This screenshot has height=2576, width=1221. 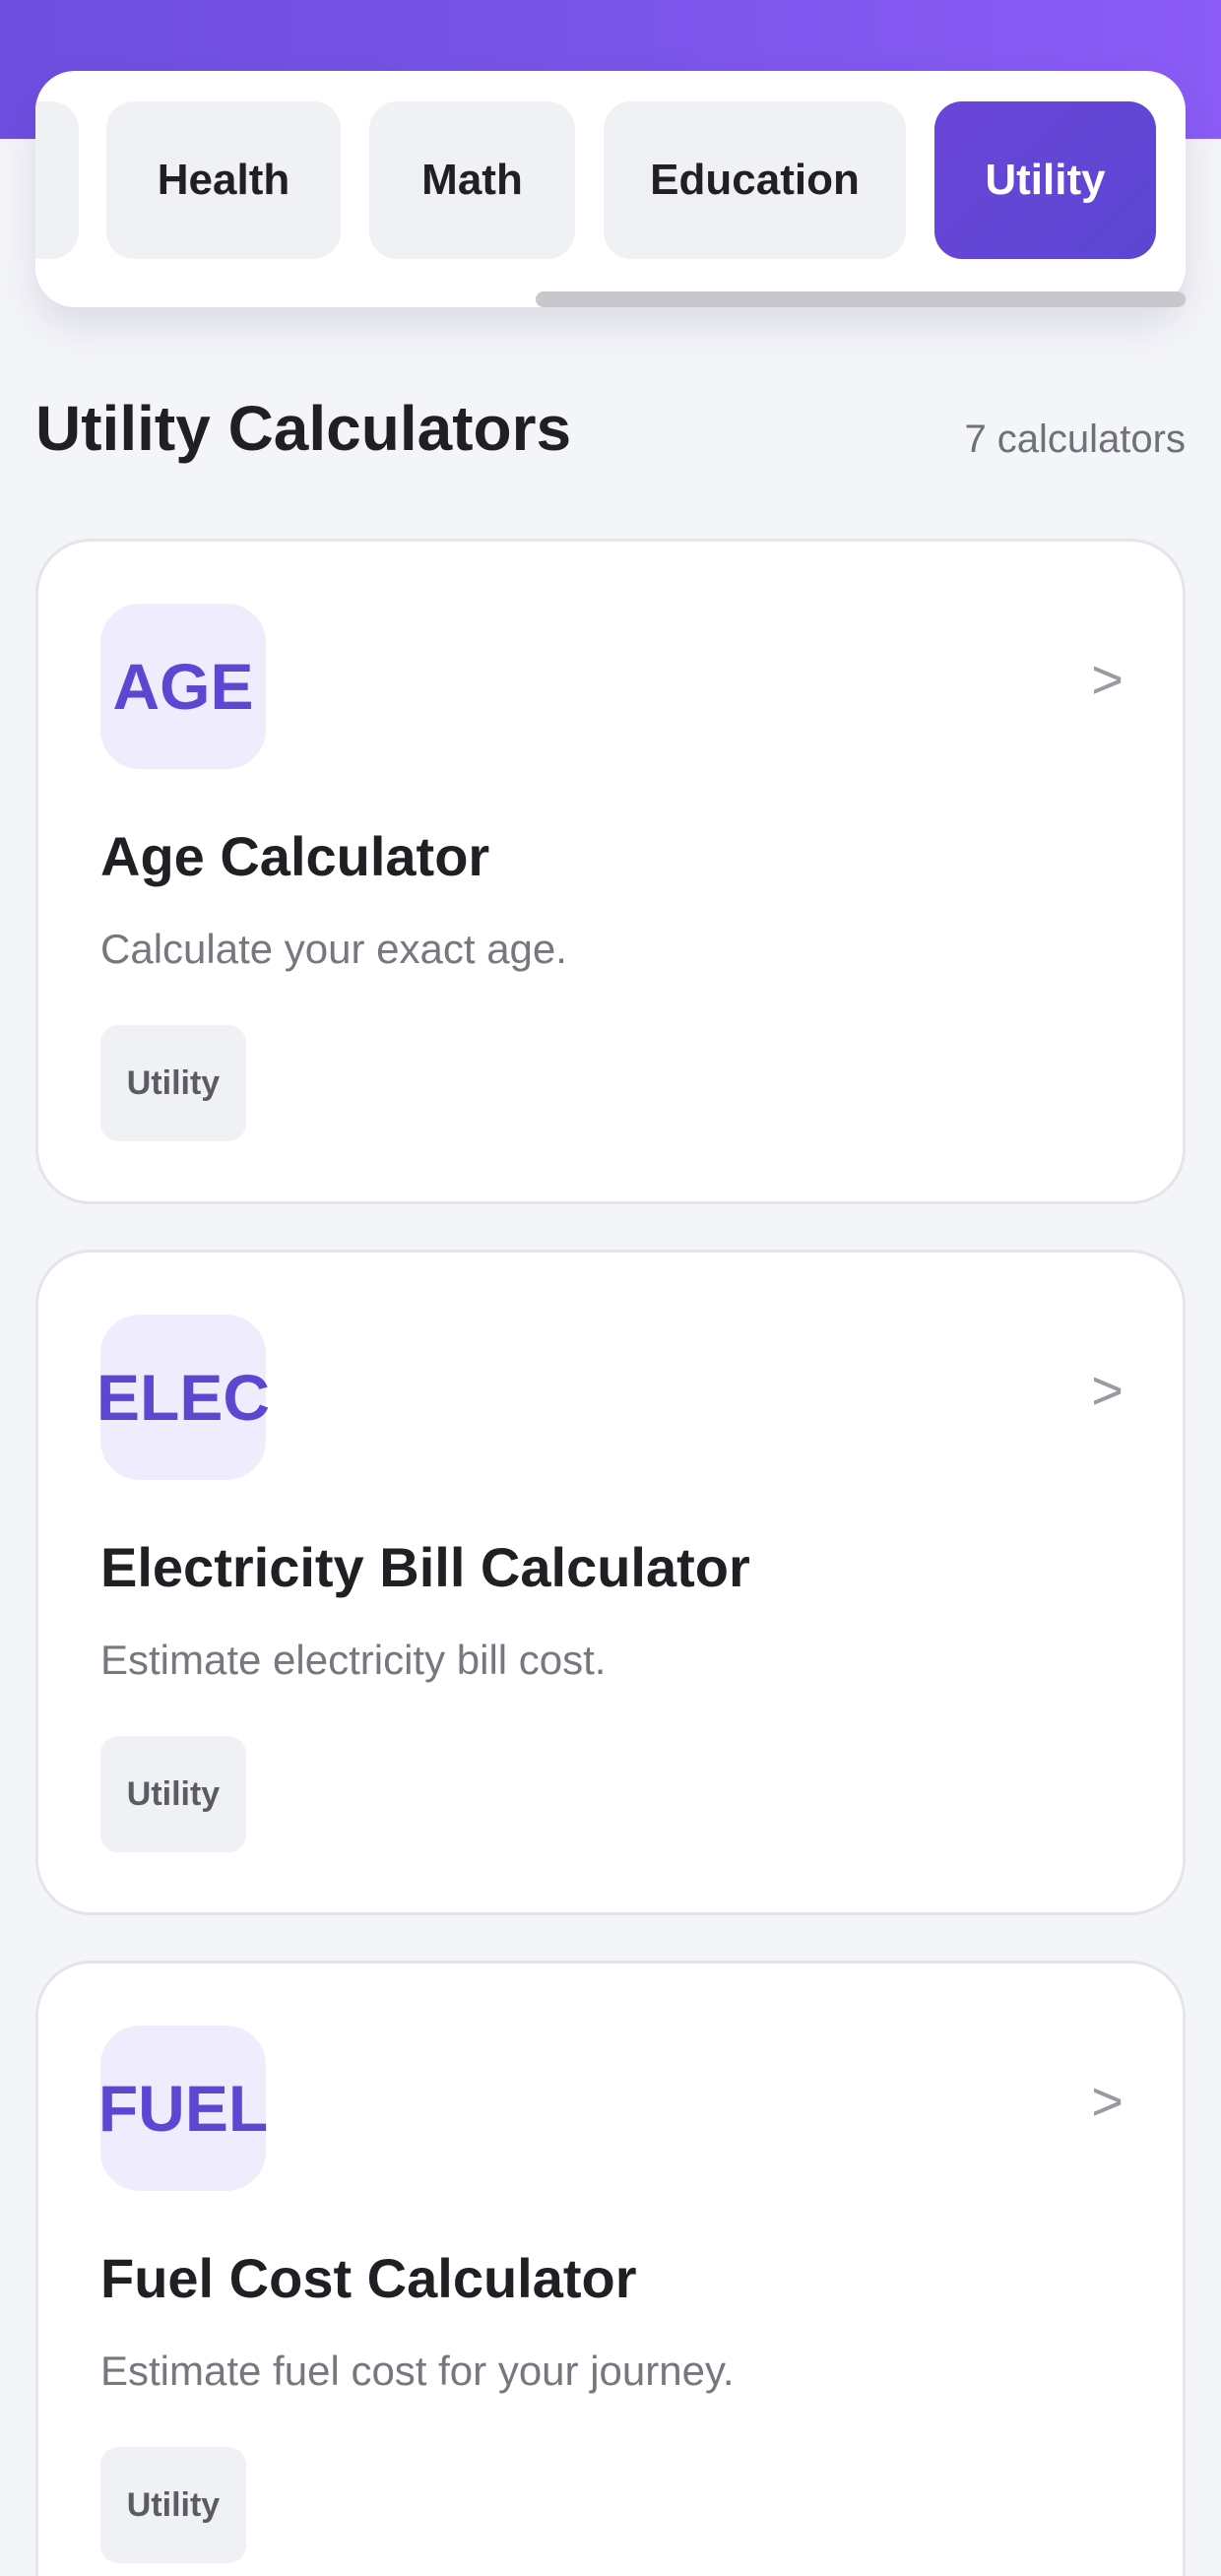 I want to click on calculator-count: 7 calculators, so click(x=1075, y=439).